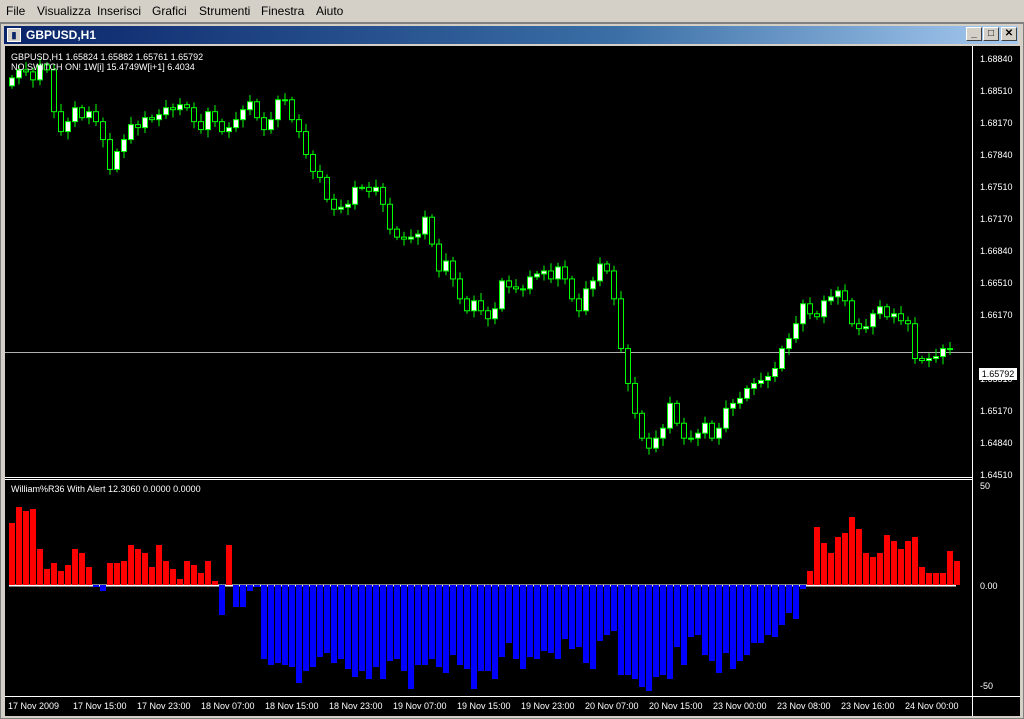 The width and height of the screenshot is (1024, 719). What do you see at coordinates (974, 34) in the screenshot?
I see `minimize-button: _` at bounding box center [974, 34].